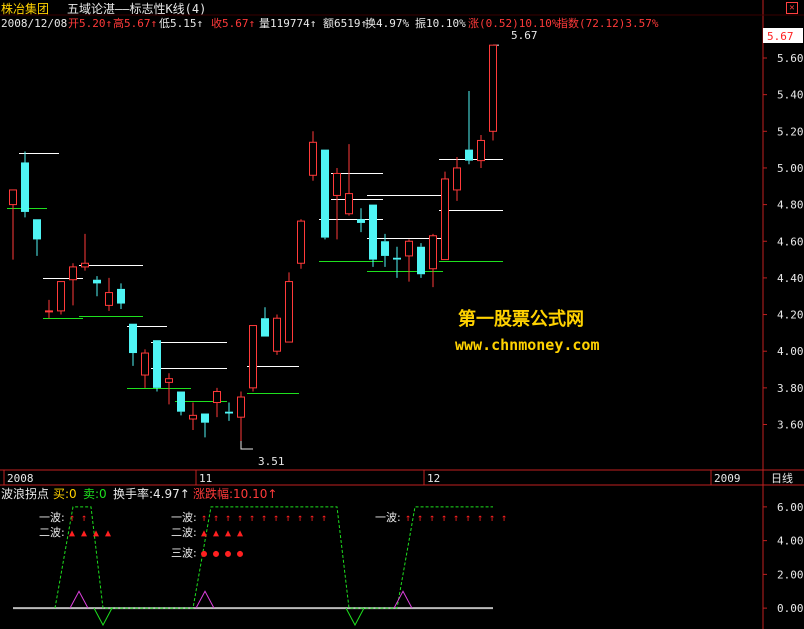  What do you see at coordinates (527, 345) in the screenshot?
I see `watermark-url: www.chnmoney.com` at bounding box center [527, 345].